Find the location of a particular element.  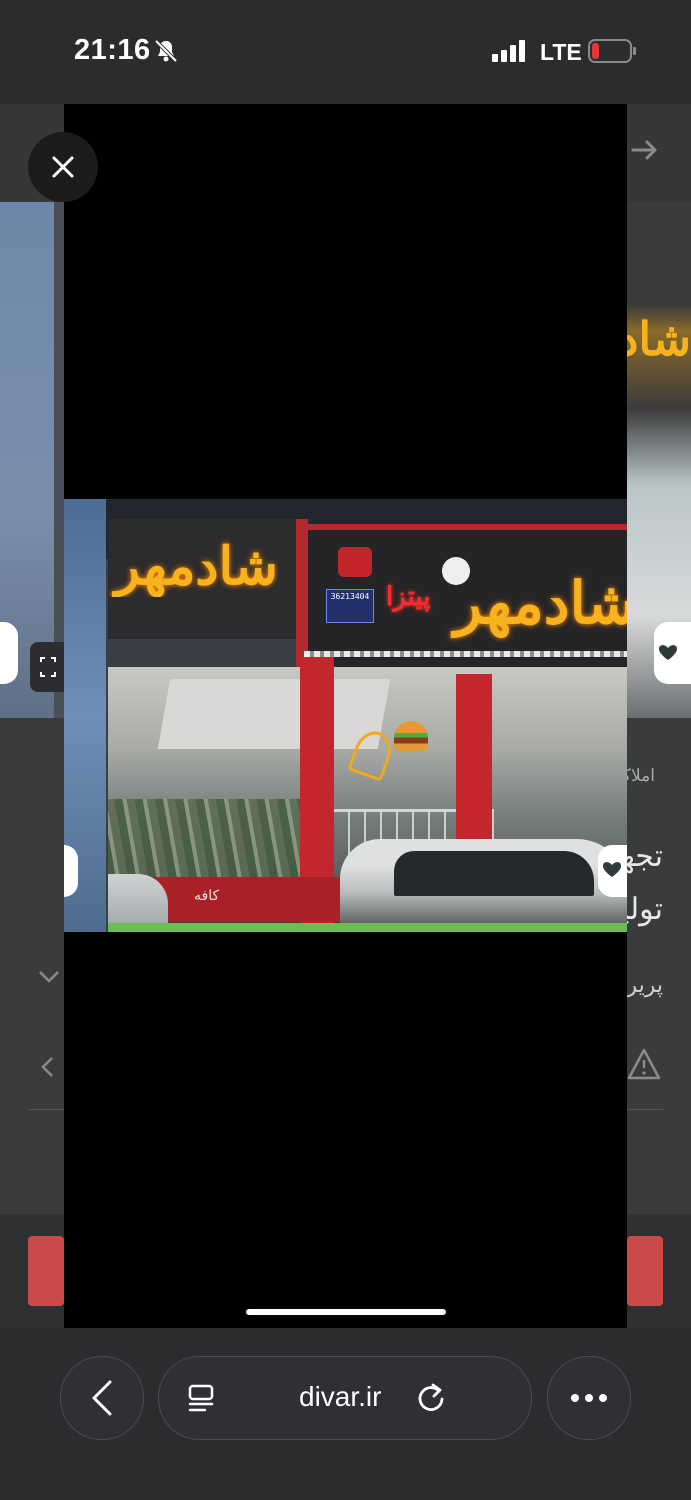

status-time: 21:16 is located at coordinates (112, 50).